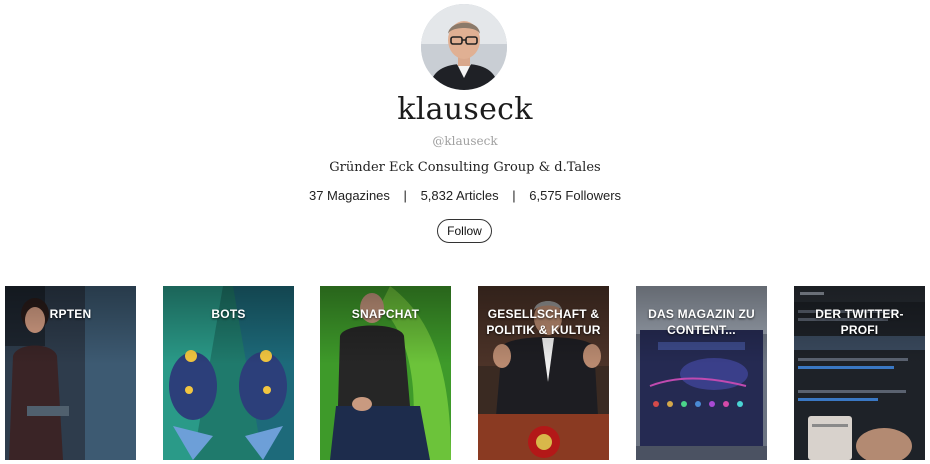 This screenshot has width=930, height=464. What do you see at coordinates (464, 231) in the screenshot?
I see `follow-button: Follow` at bounding box center [464, 231].